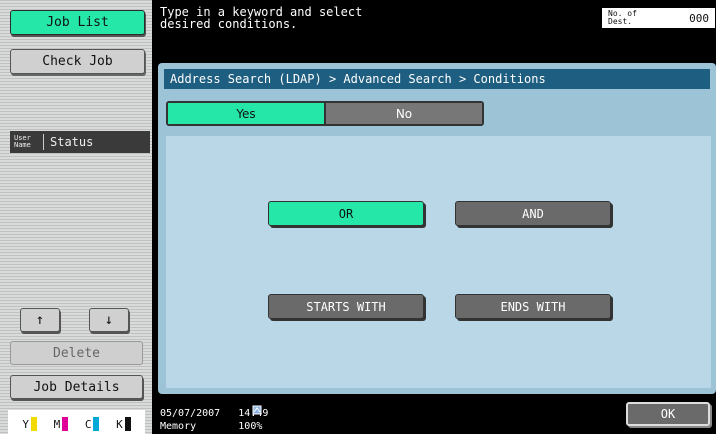 The height and width of the screenshot is (434, 716). Describe the element at coordinates (92, 424) in the screenshot. I see `toner-cyan: C` at that location.